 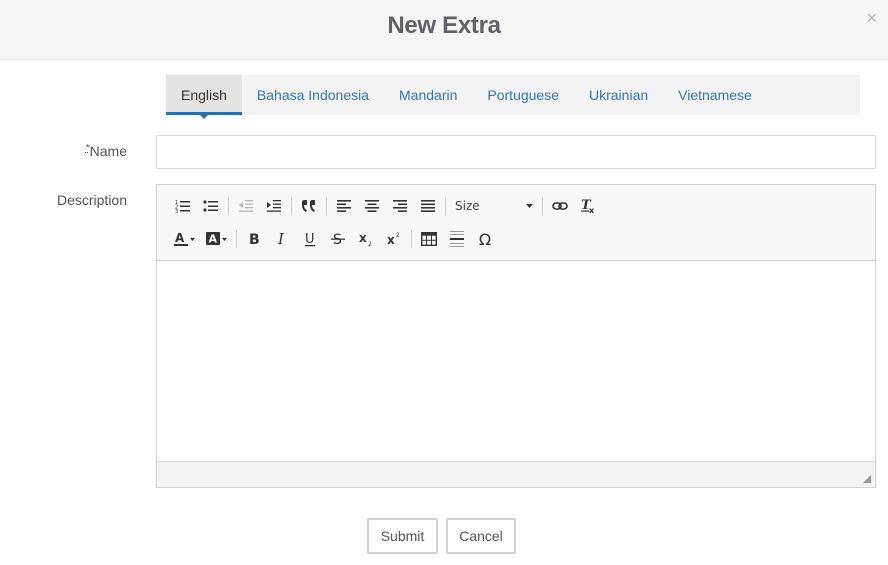 What do you see at coordinates (494, 206) in the screenshot?
I see `font-size-select: Size` at bounding box center [494, 206].